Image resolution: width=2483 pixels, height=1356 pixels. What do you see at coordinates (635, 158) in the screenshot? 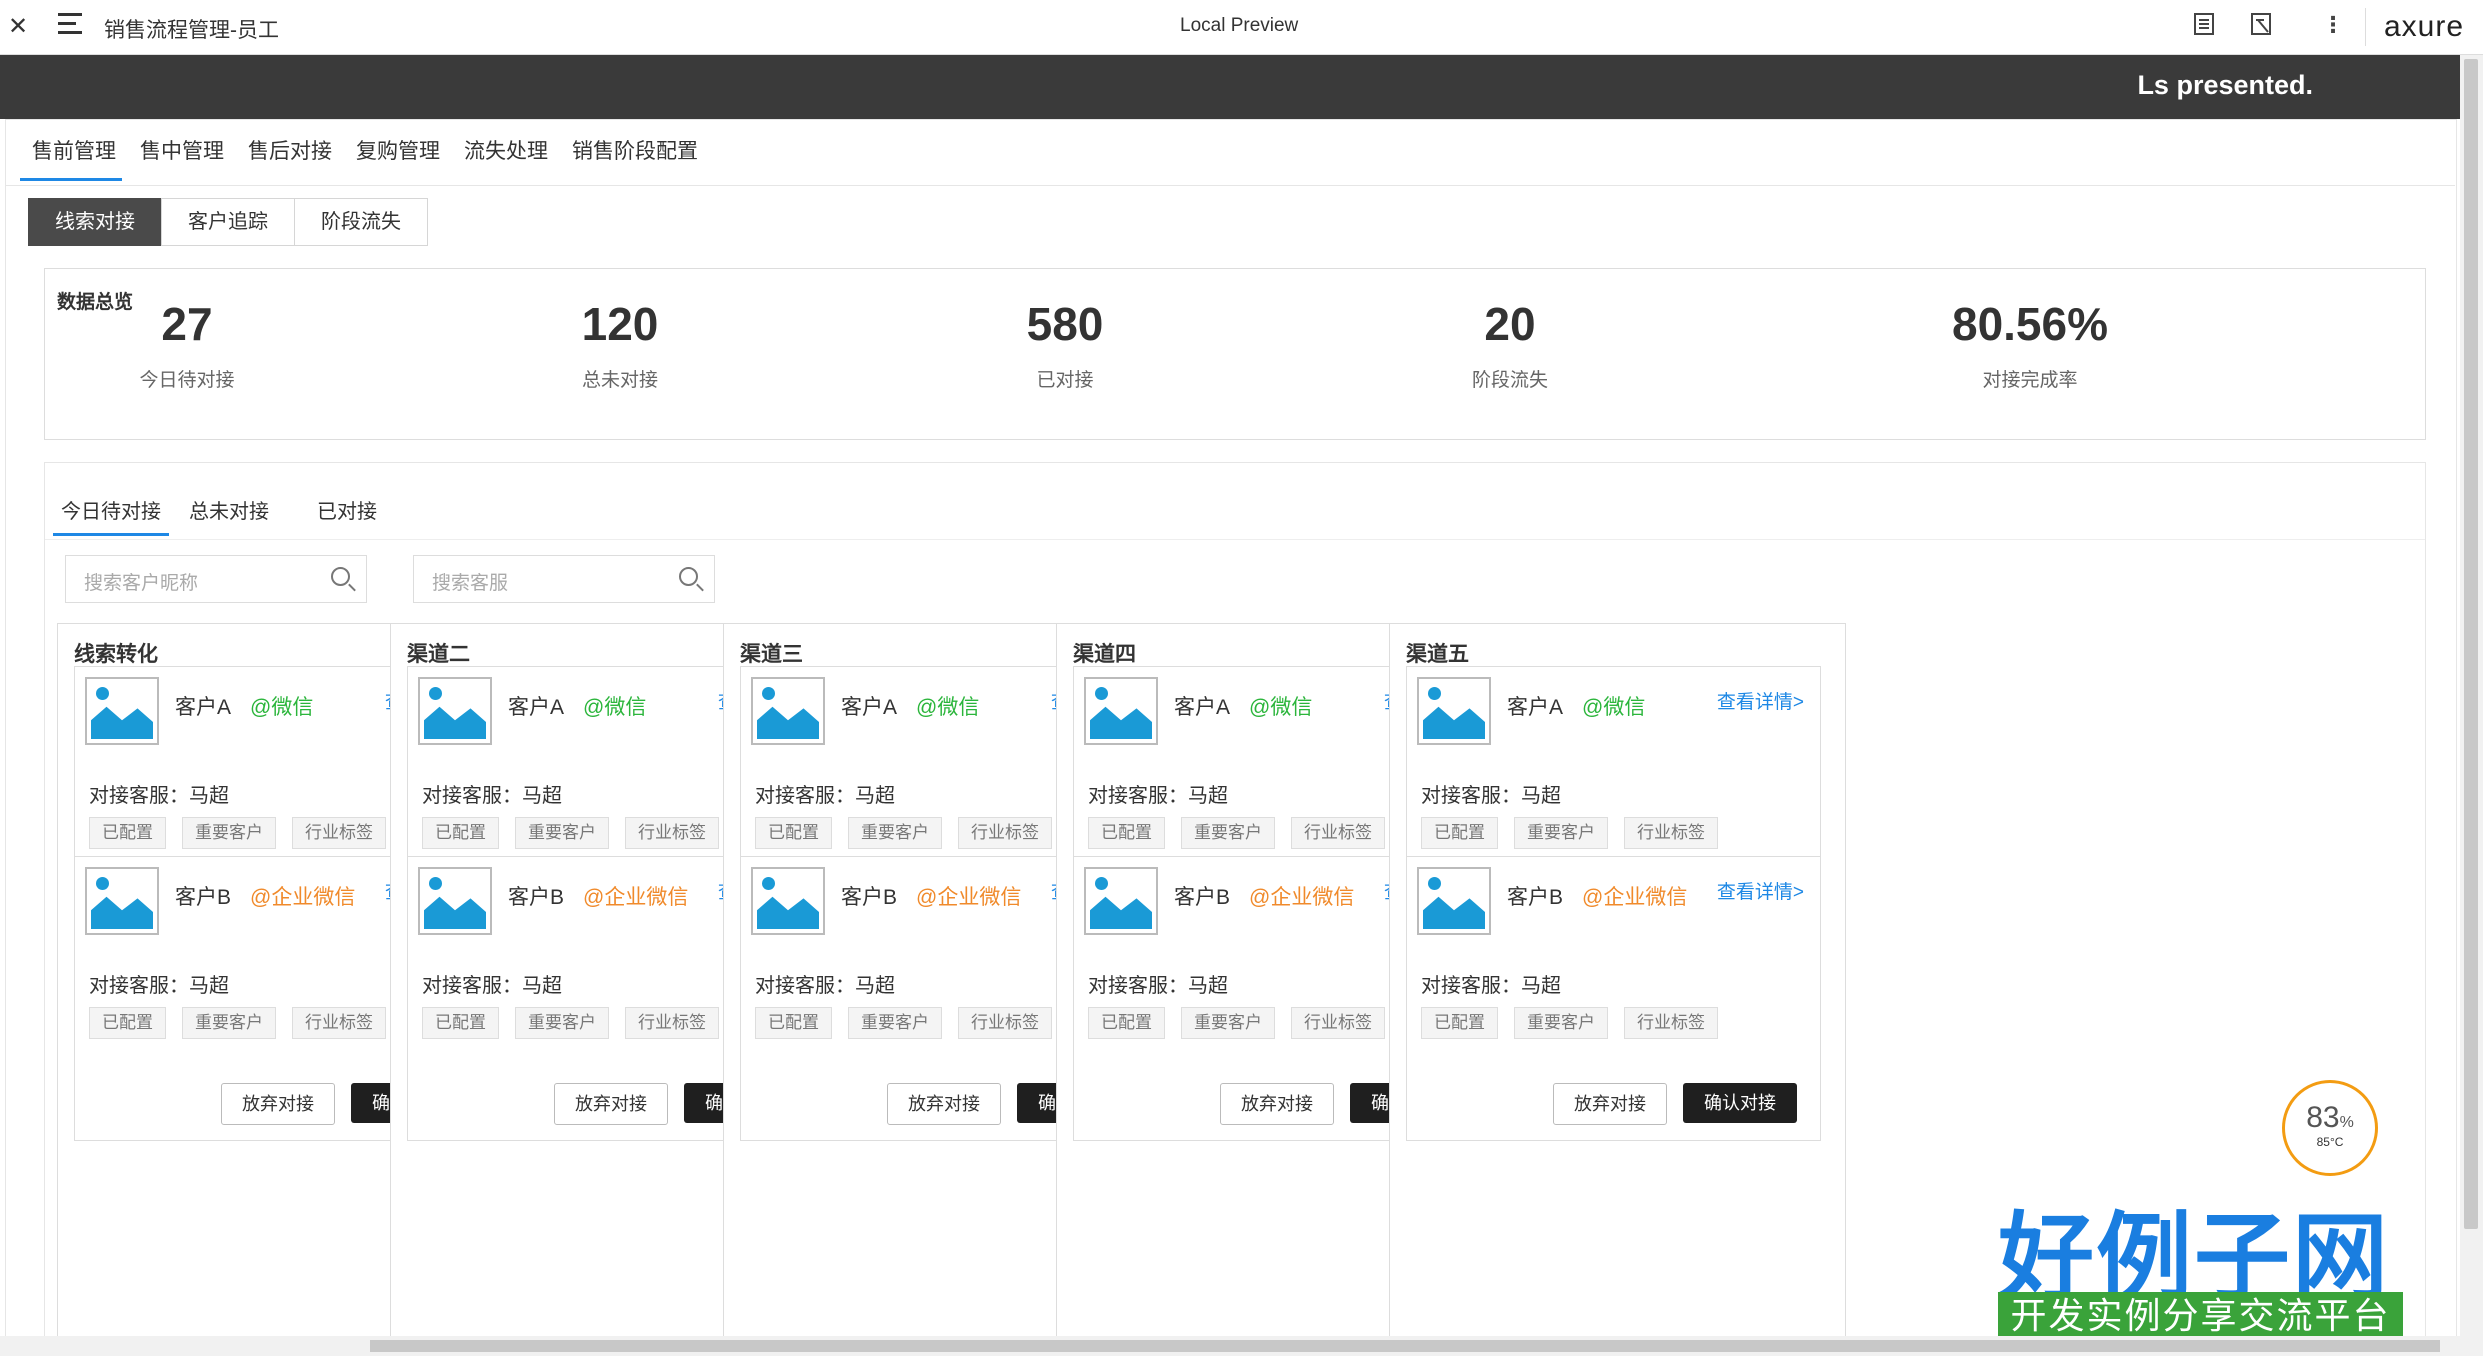
I see `tab-stage-config: 销售阶段配置` at bounding box center [635, 158].